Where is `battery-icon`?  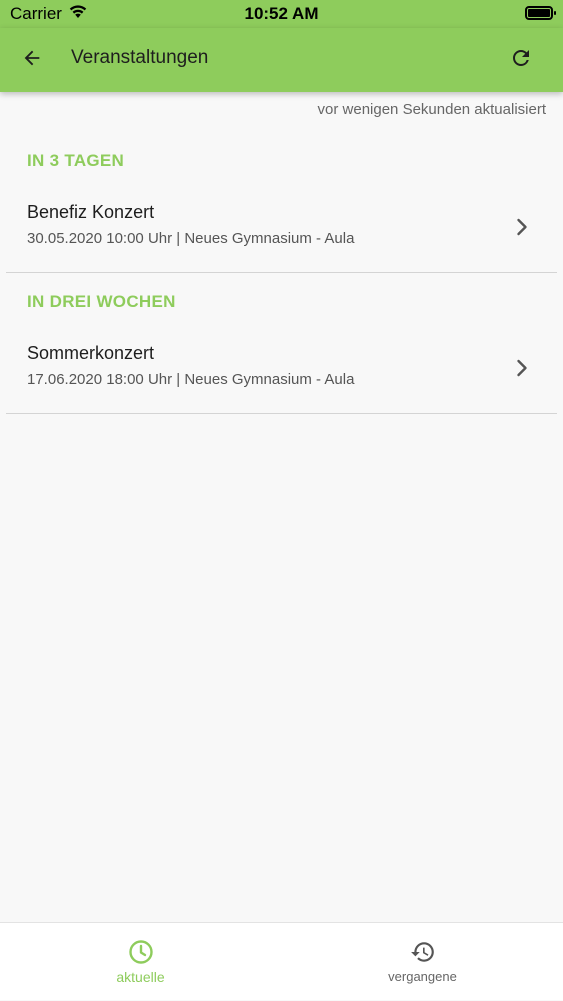 battery-icon is located at coordinates (540, 13).